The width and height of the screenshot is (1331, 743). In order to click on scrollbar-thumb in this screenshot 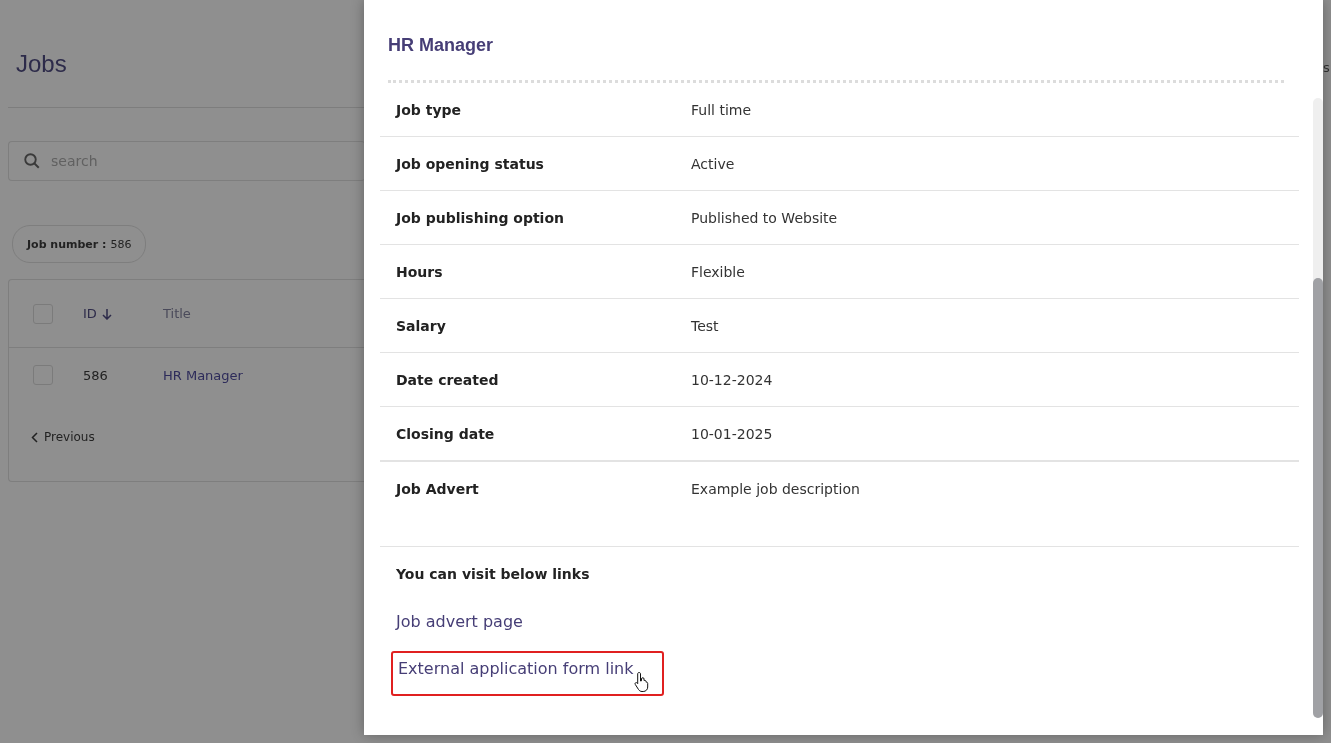, I will do `click(1318, 498)`.